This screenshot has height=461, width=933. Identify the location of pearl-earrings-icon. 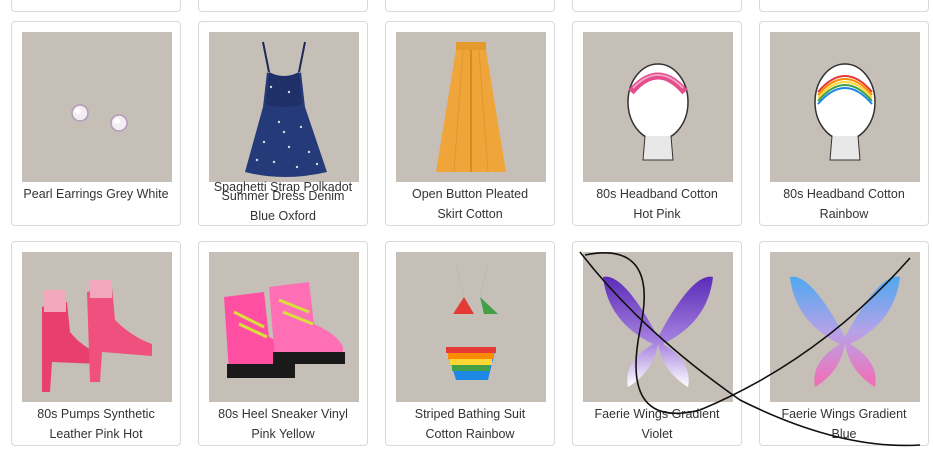
(97, 107).